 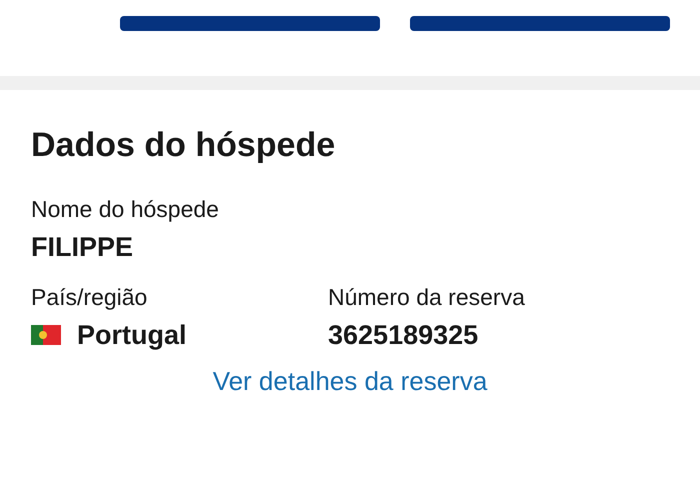 I want to click on section-title: Dados do hóspede, so click(x=183, y=145).